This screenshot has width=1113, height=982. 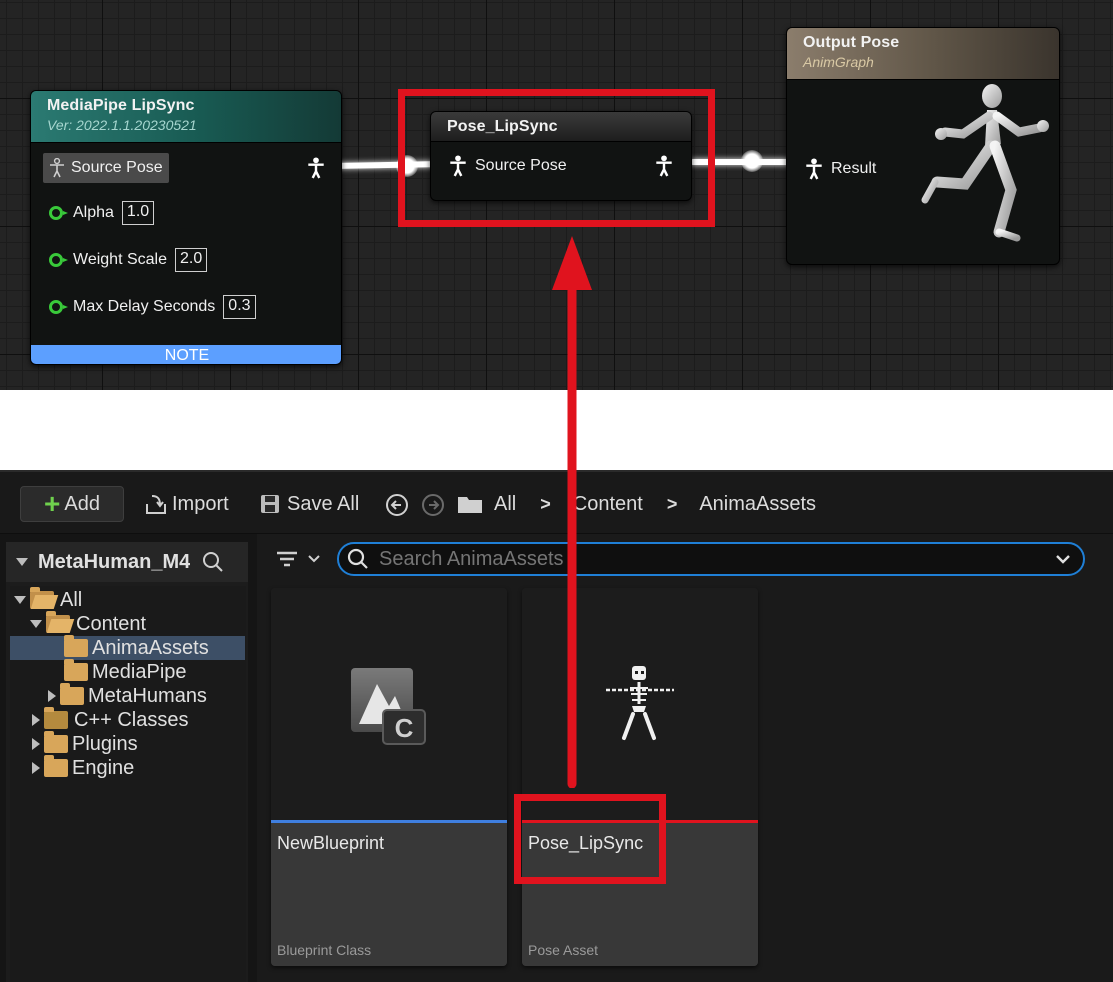 I want to click on tree-item-metahumans: MetaHumans, so click(x=127, y=695).